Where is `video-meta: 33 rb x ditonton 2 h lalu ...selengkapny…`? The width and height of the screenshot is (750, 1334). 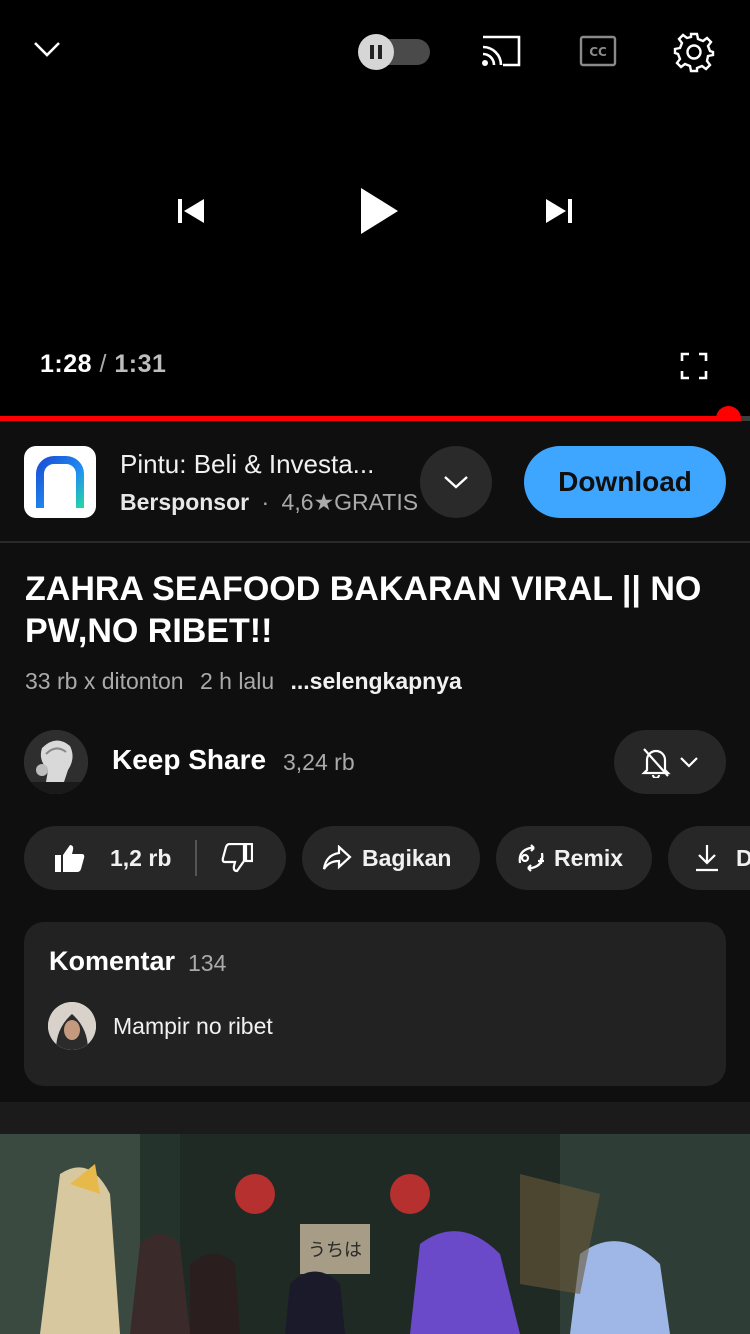
video-meta: 33 rb x ditonton 2 h lalu ...selengkapny… is located at coordinates (248, 681).